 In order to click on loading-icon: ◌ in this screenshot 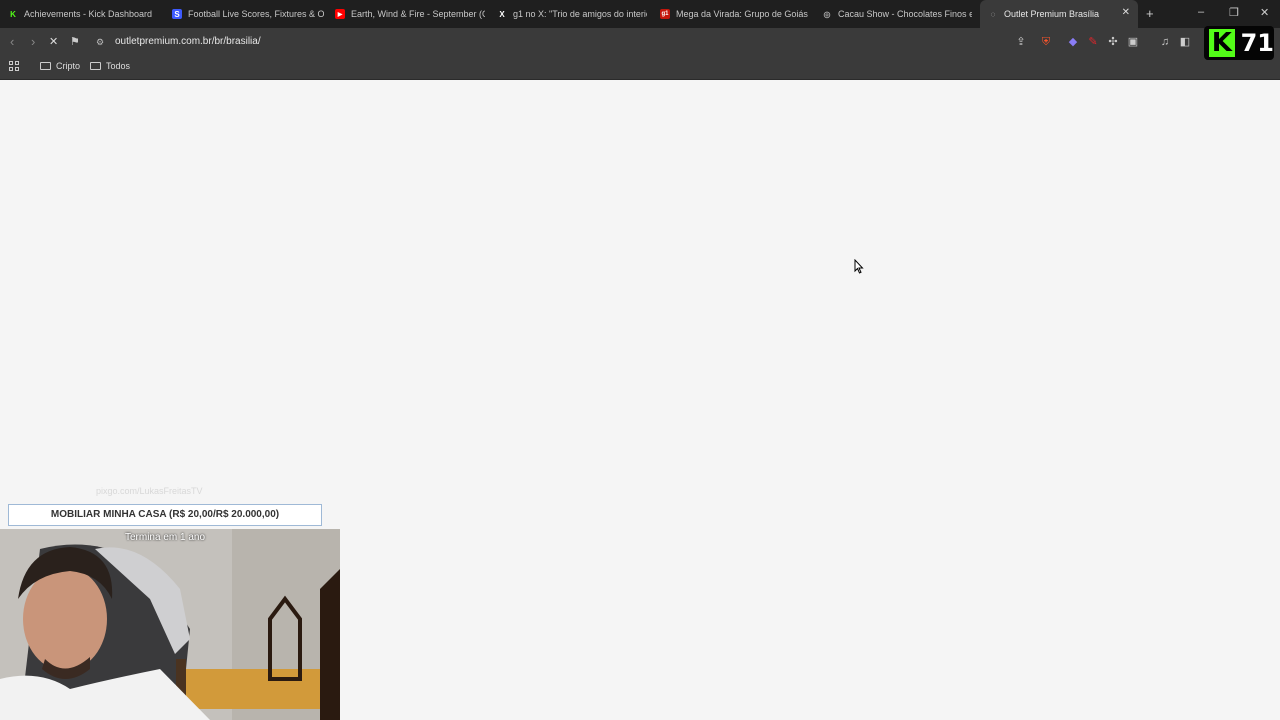, I will do `click(993, 14)`.